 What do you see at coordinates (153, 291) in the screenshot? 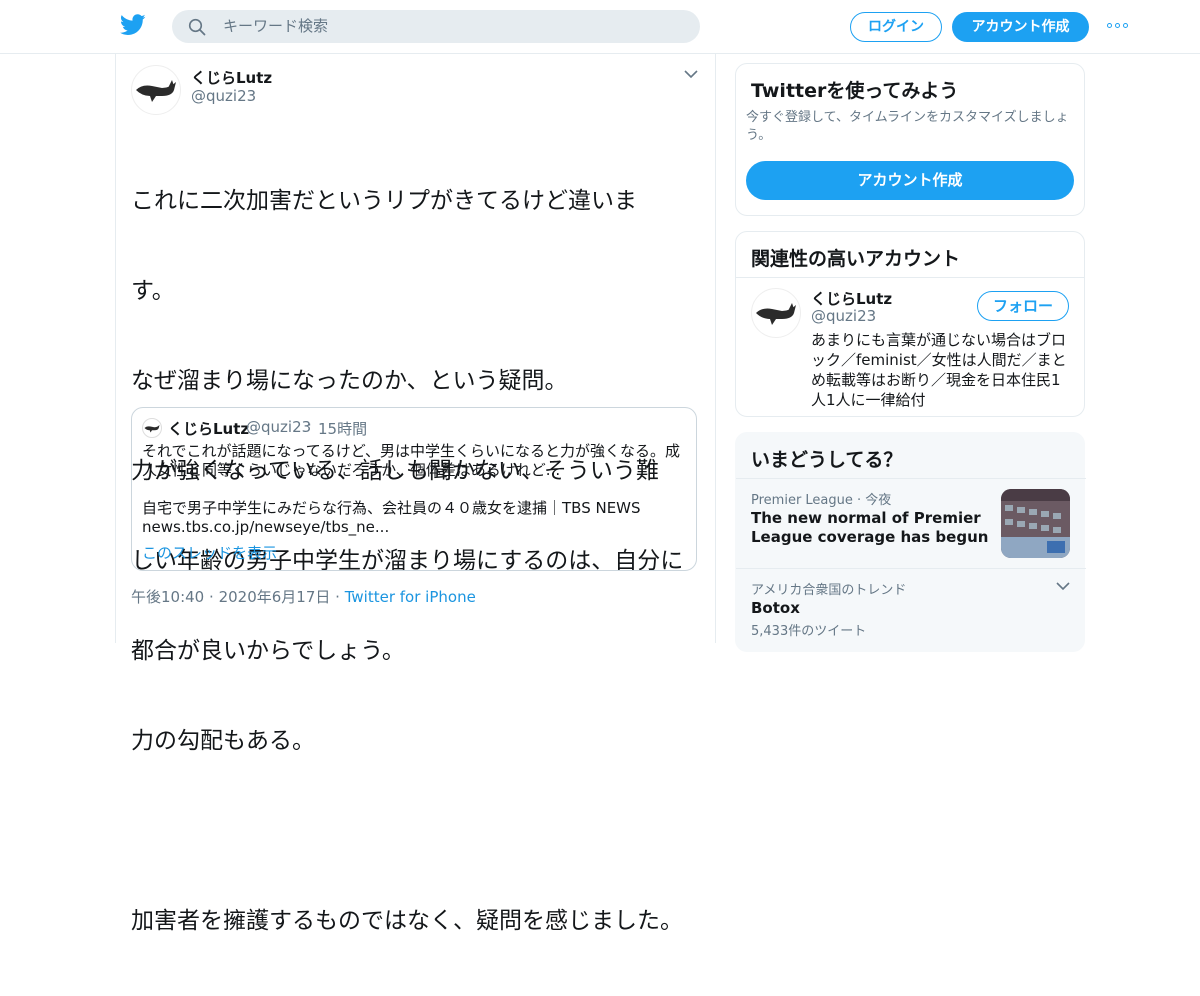
I see `tweet-text-line: す。` at bounding box center [153, 291].